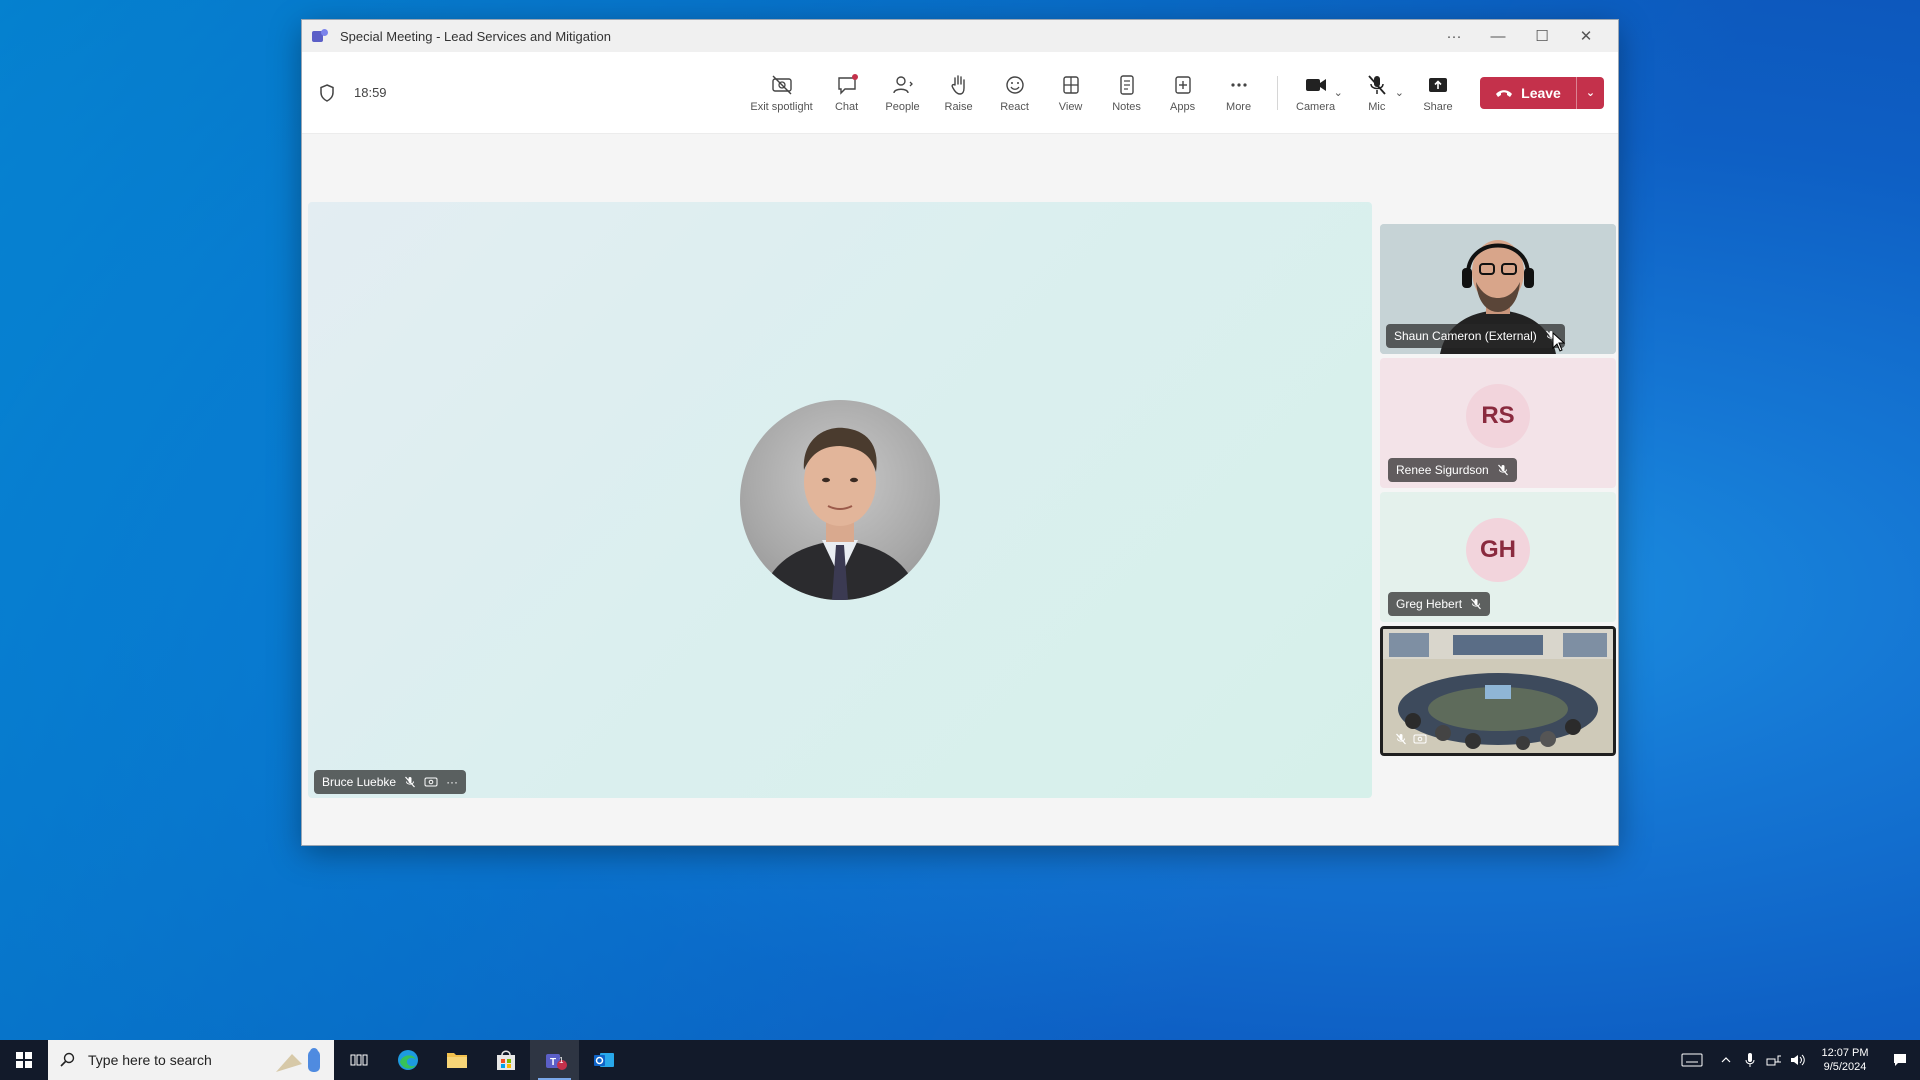  What do you see at coordinates (1498, 550) in the screenshot?
I see `avatar: GH` at bounding box center [1498, 550].